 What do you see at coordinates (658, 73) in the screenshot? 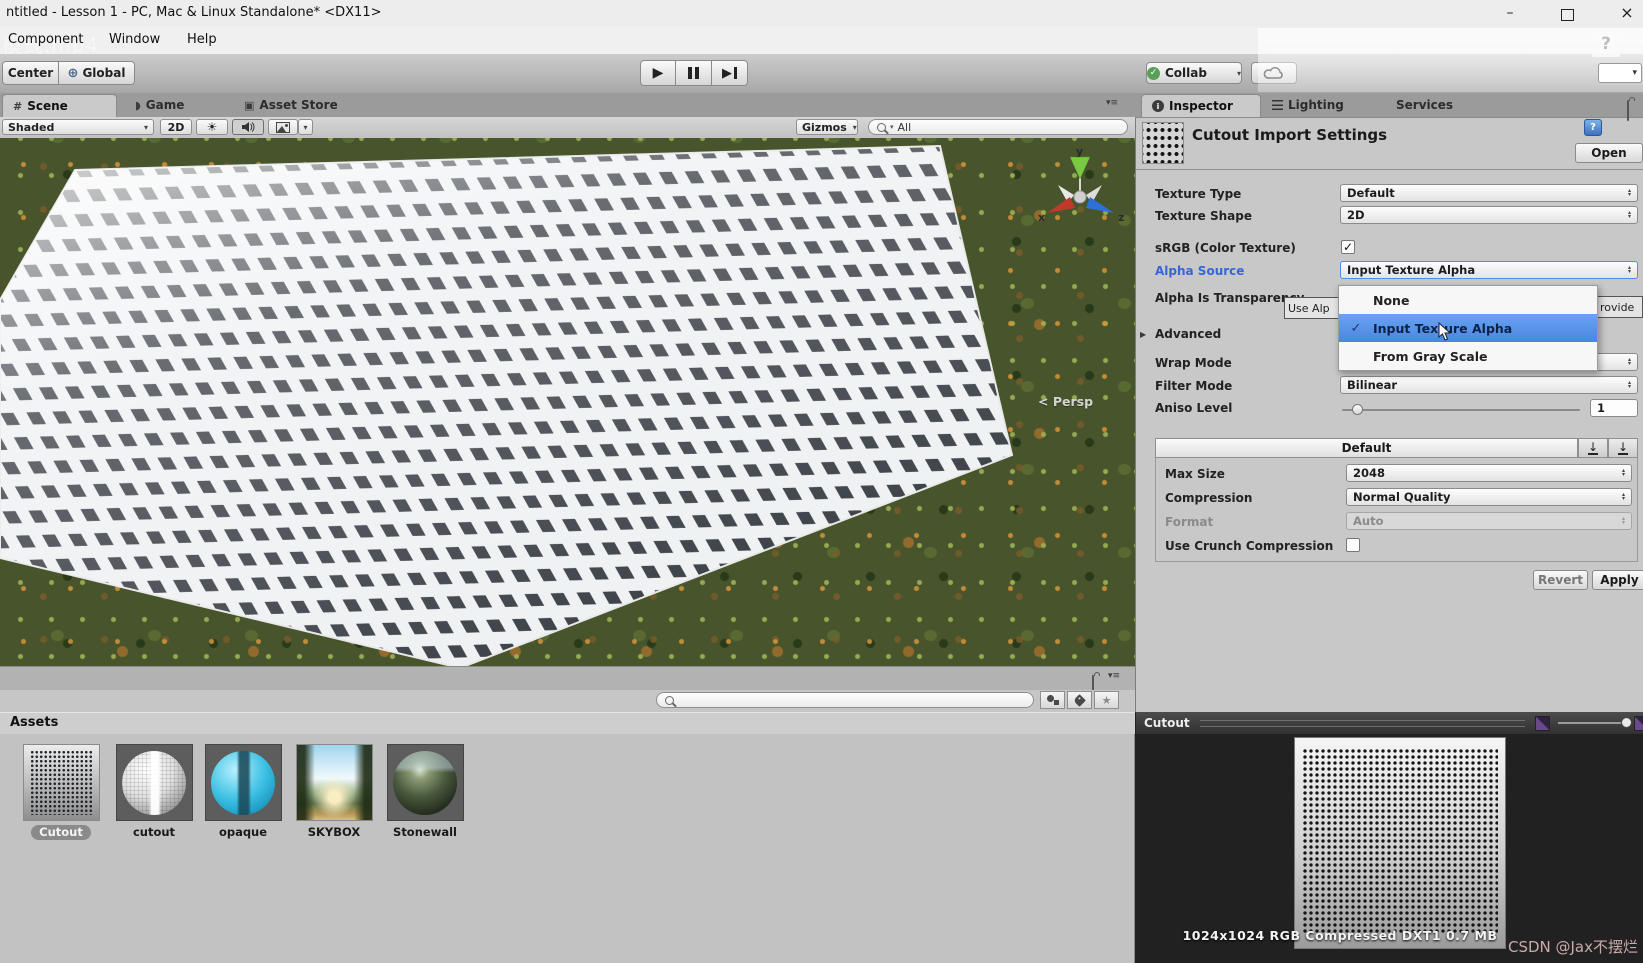
I see `play-button: ▶` at bounding box center [658, 73].